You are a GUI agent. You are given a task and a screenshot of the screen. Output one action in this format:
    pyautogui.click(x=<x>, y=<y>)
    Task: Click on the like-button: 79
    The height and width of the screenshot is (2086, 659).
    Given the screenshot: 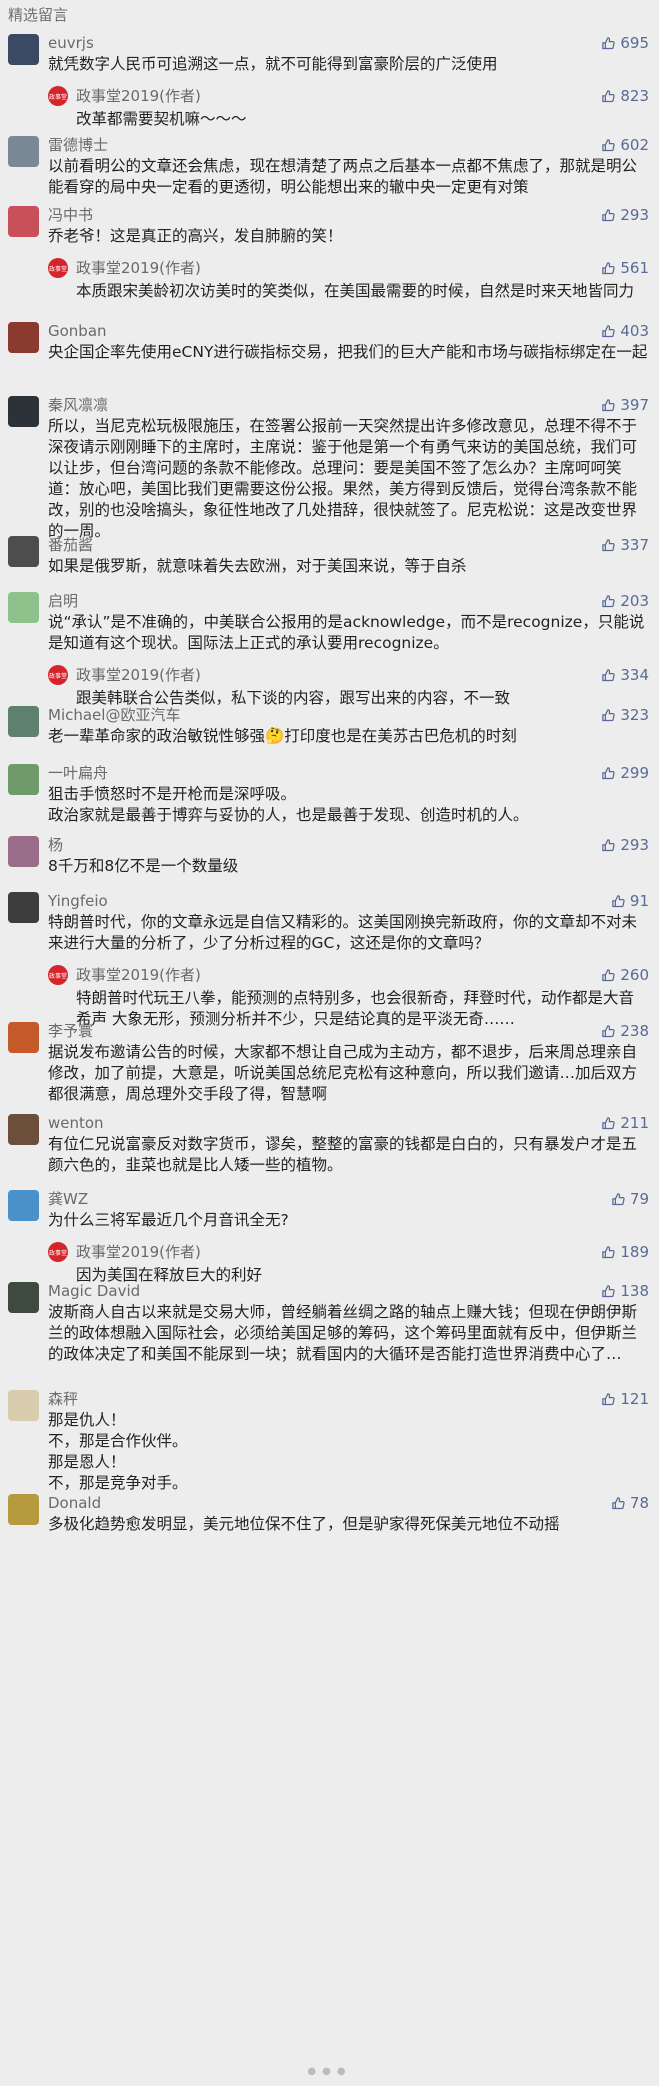 What is the action you would take?
    pyautogui.click(x=630, y=1199)
    